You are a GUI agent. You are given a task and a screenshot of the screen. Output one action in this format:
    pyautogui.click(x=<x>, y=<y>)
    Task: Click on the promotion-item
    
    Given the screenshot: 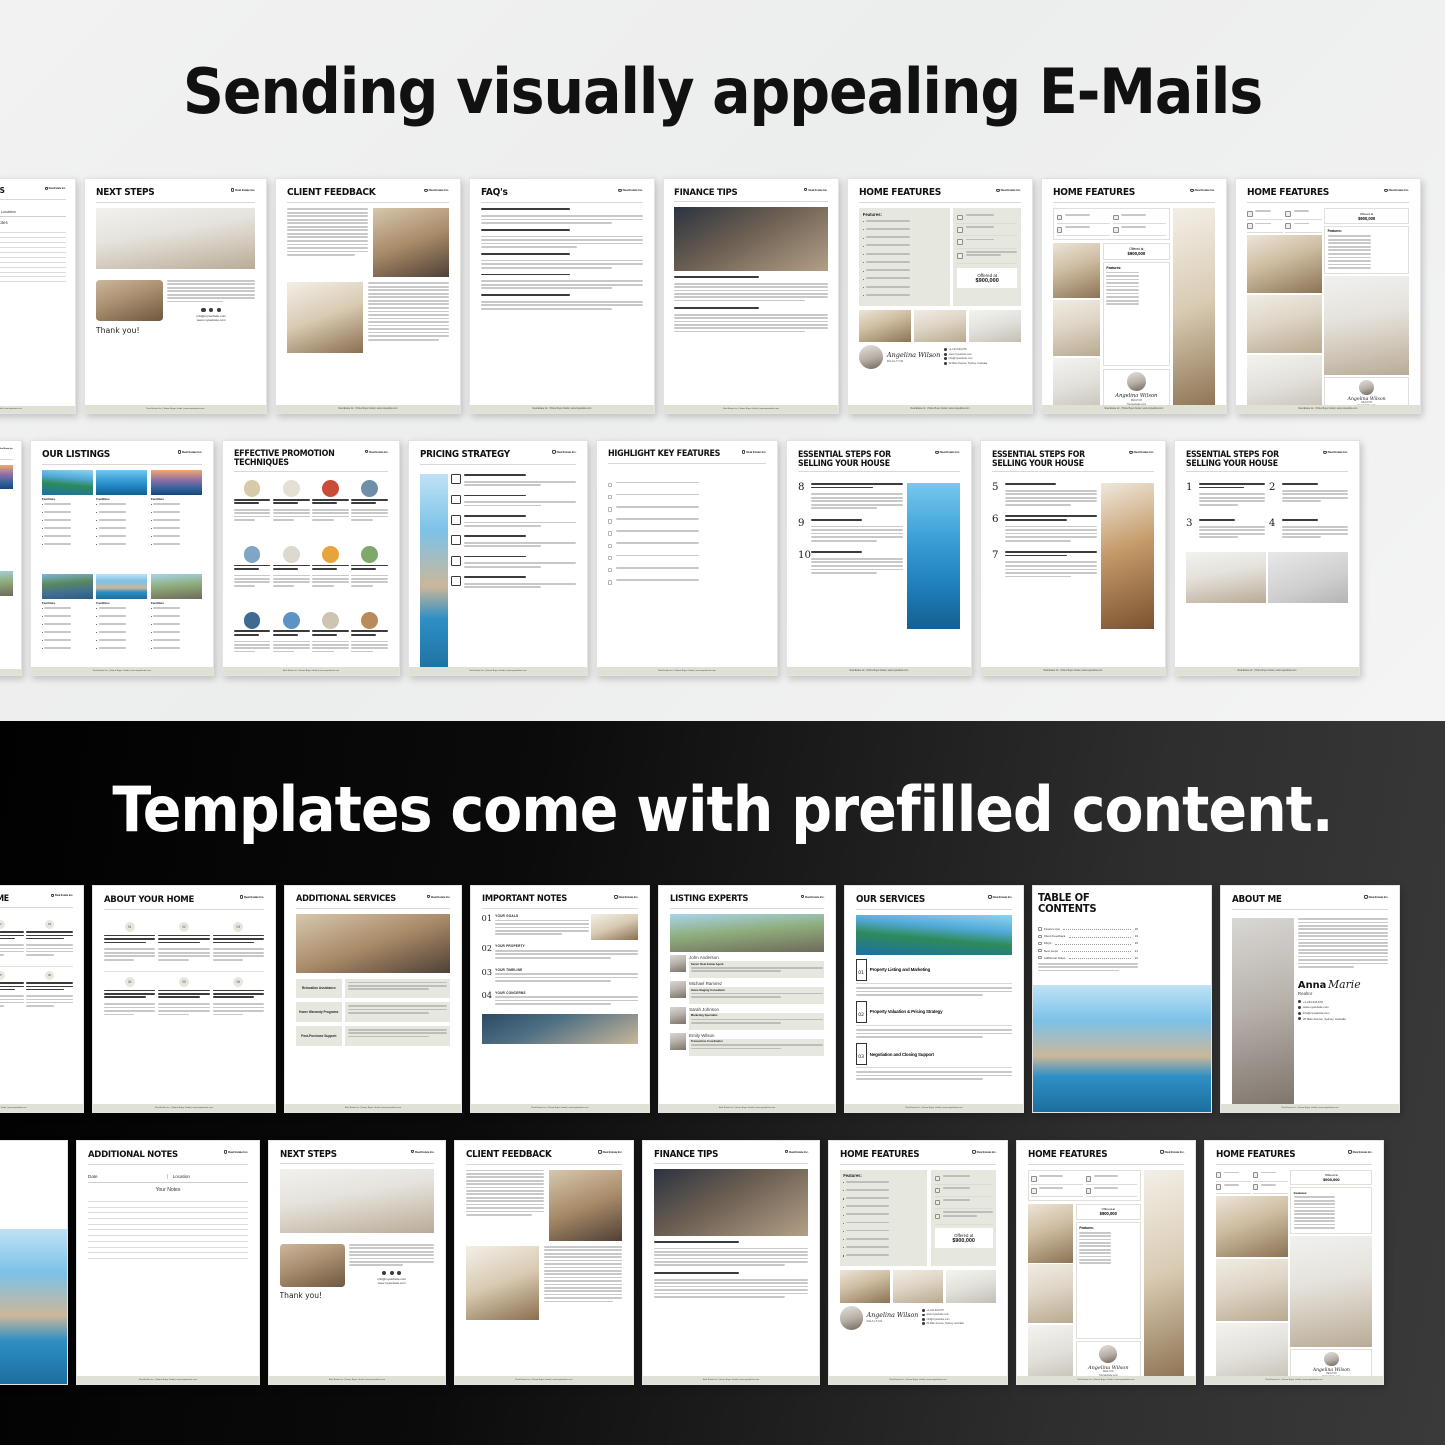 What is the action you would take?
    pyautogui.click(x=330, y=643)
    